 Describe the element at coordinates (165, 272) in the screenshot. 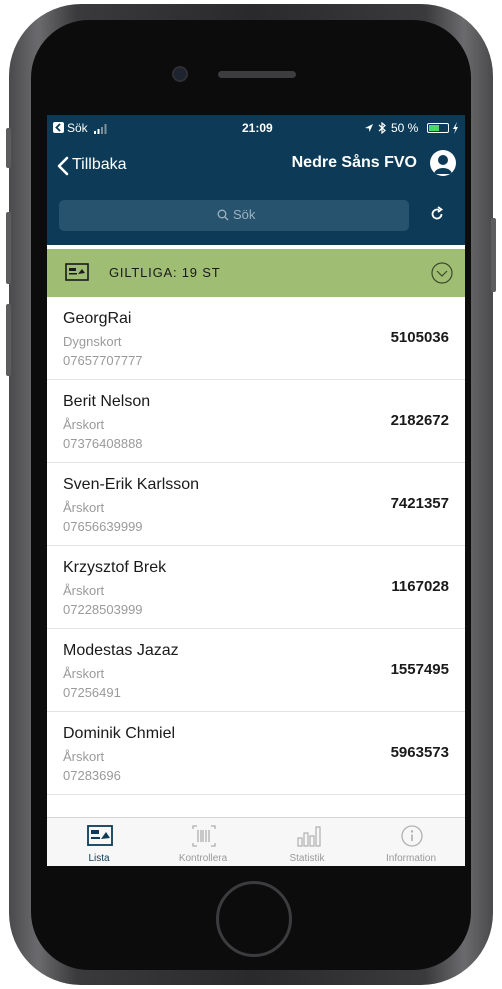

I see `section-title: GILTLIGA: 19 ST` at that location.